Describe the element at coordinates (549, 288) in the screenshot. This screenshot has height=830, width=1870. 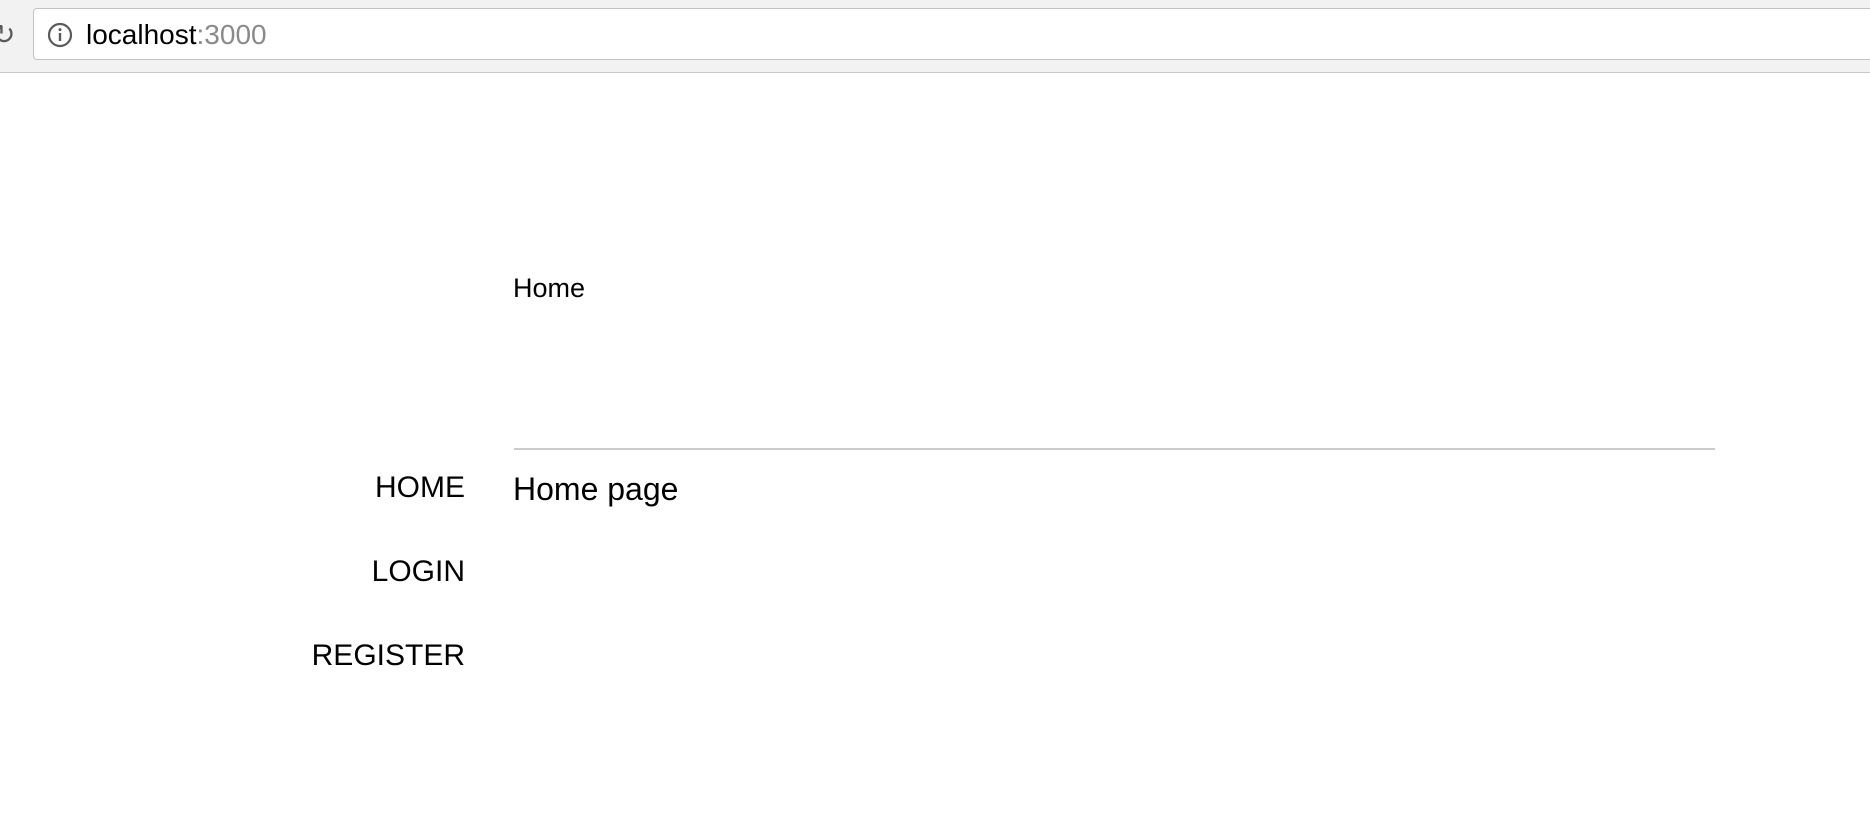
I see `page-title: Home` at that location.